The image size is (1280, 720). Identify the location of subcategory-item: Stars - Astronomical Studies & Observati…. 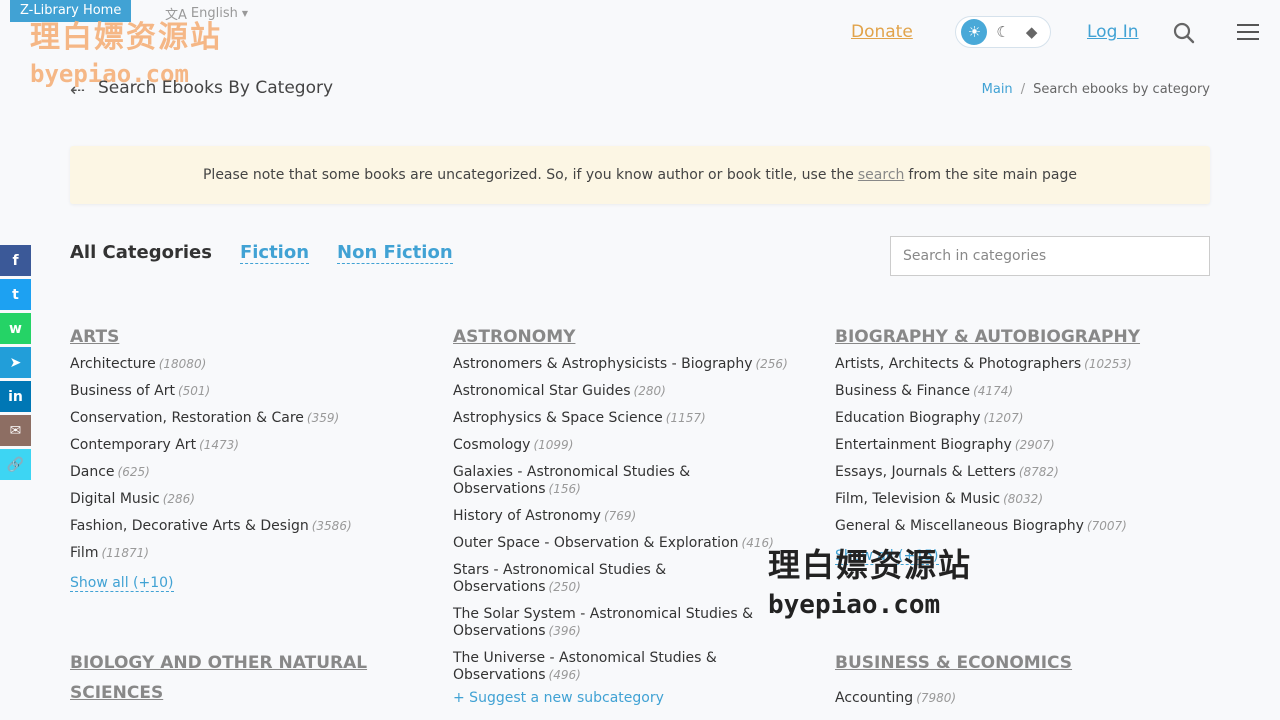
(623, 579).